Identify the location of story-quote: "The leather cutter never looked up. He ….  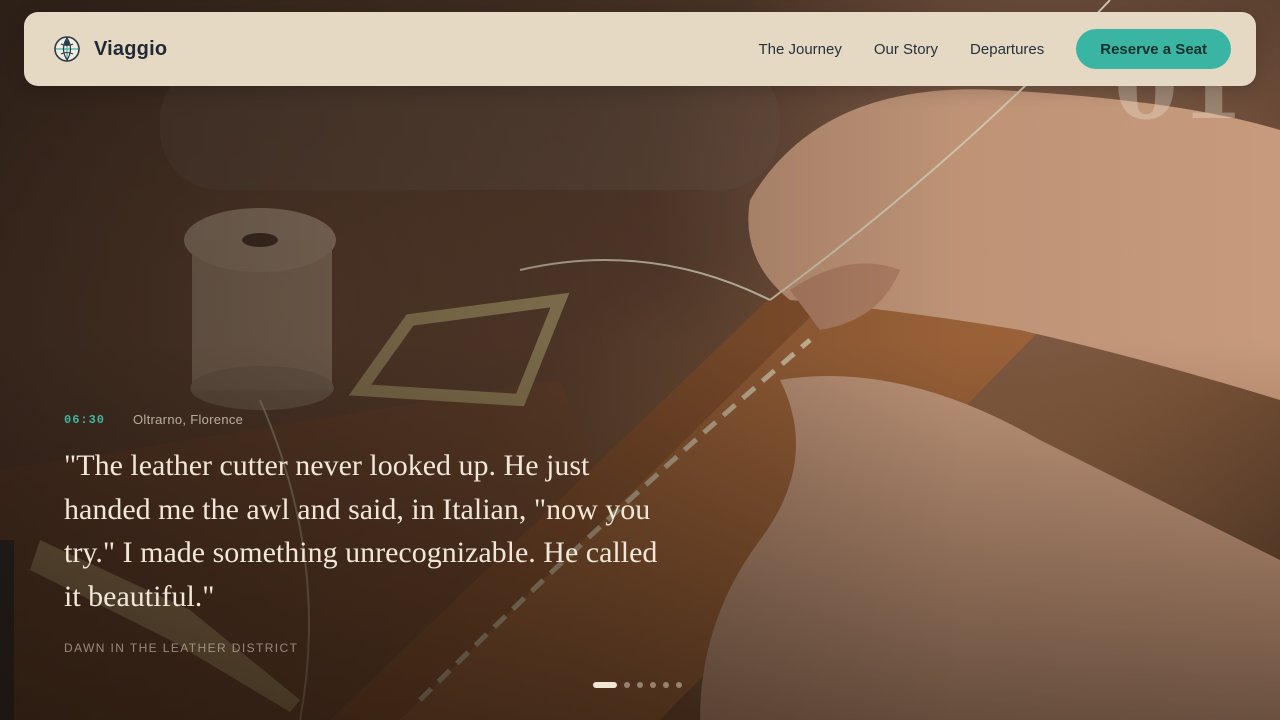
(361, 531).